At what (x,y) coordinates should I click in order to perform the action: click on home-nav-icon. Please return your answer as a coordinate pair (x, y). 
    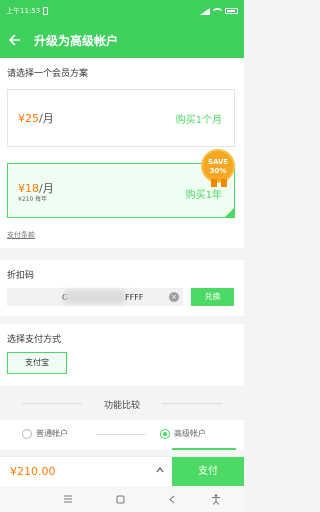
    Looking at the image, I should click on (120, 499).